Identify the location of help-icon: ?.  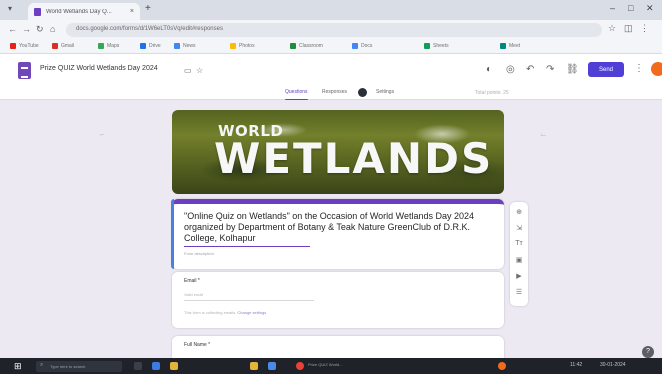
(648, 352).